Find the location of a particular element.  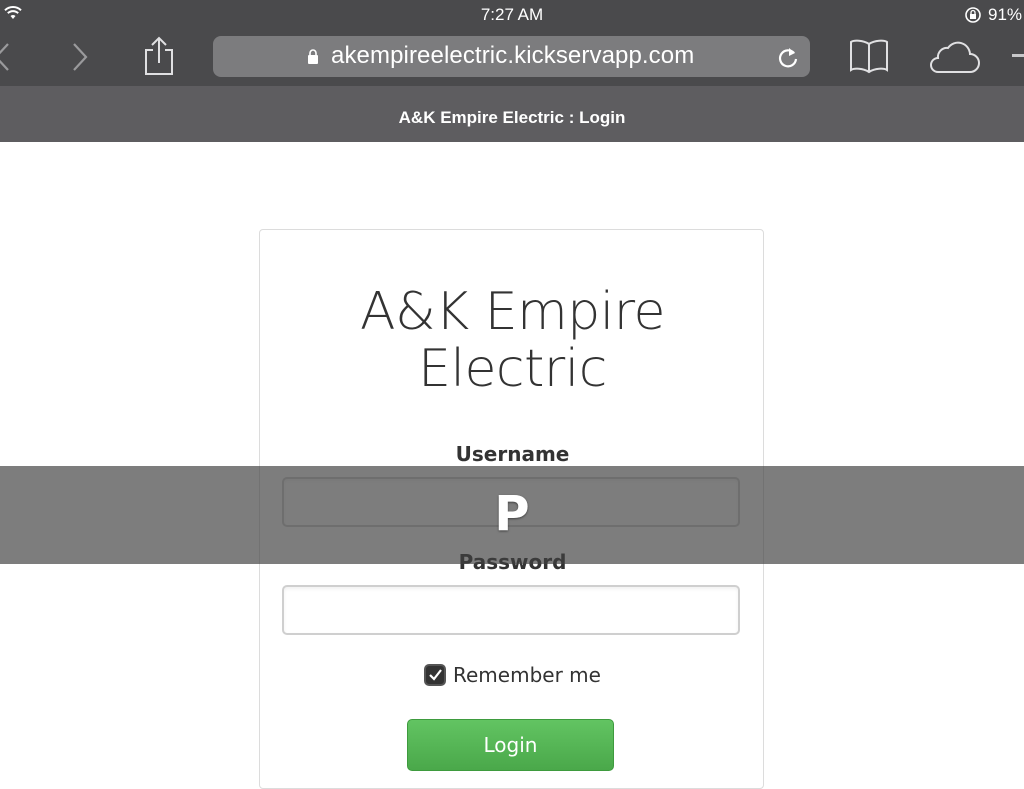

key-preview-character: P is located at coordinates (512, 514).